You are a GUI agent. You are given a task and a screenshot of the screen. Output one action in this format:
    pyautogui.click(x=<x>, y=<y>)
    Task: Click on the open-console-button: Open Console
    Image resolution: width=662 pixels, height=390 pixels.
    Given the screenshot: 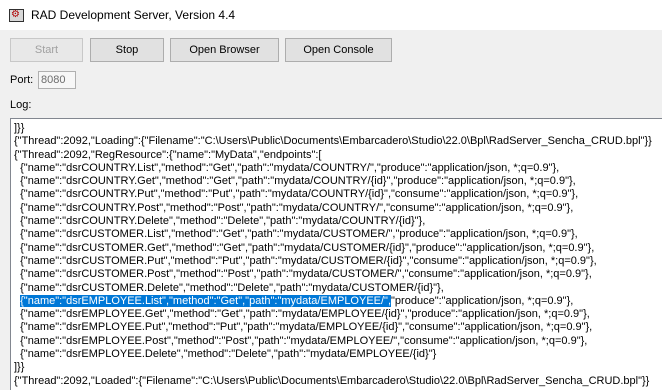 What is the action you would take?
    pyautogui.click(x=338, y=50)
    